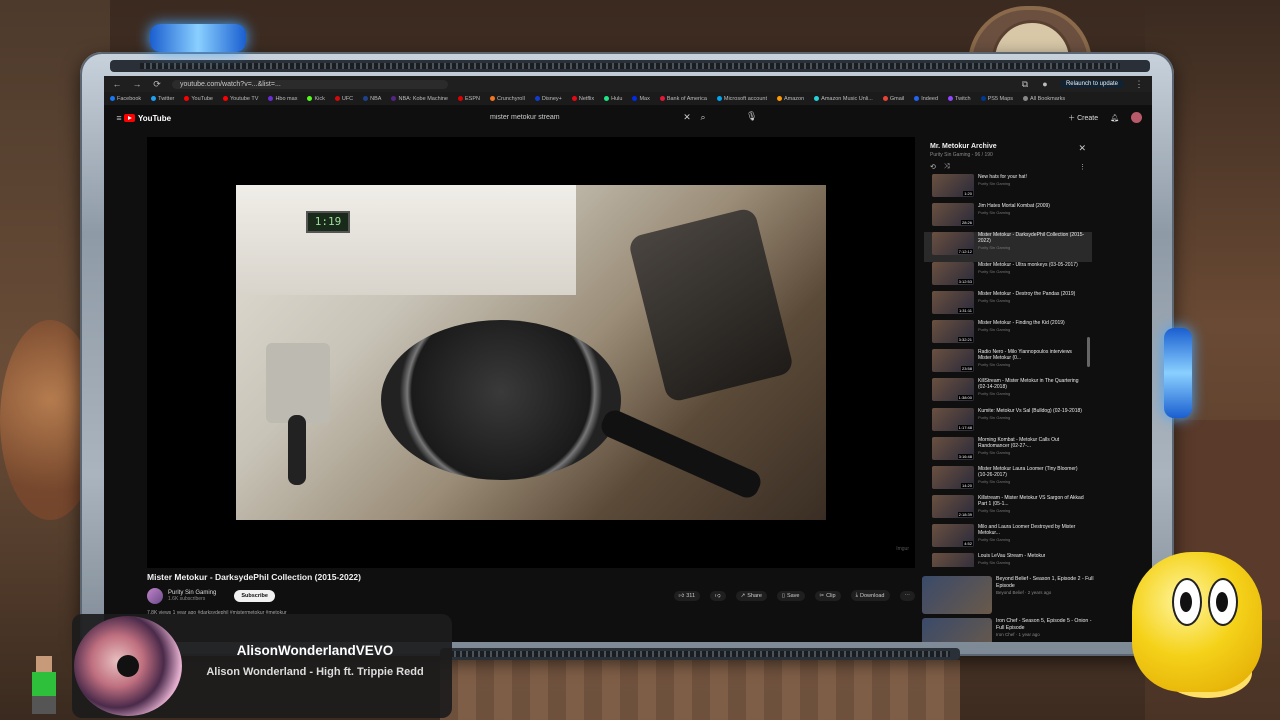  What do you see at coordinates (501, 400) in the screenshot?
I see `frying-pan` at bounding box center [501, 400].